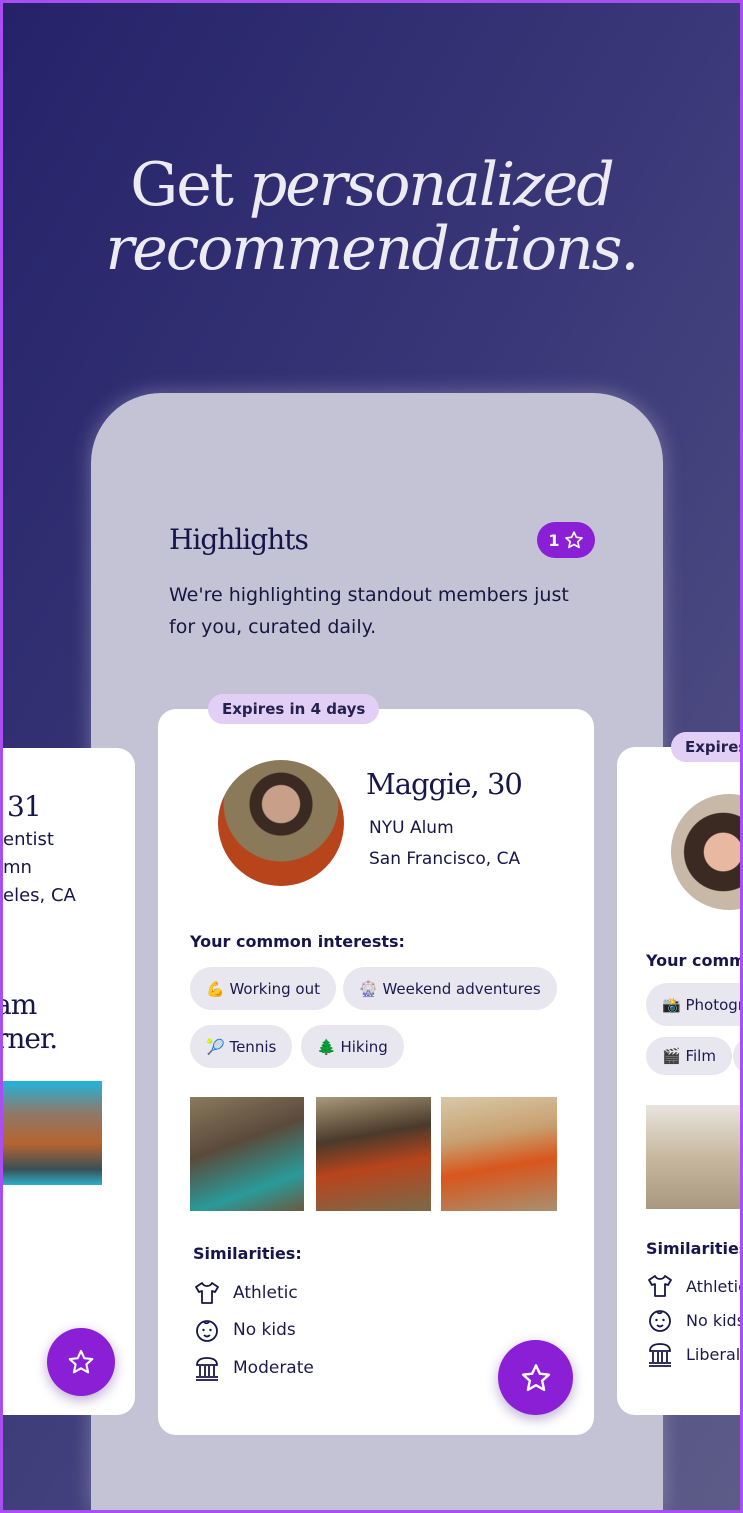 This screenshot has height=1513, width=743. What do you see at coordinates (689, 1056) in the screenshot?
I see `interest-chip: 🎬 Film` at bounding box center [689, 1056].